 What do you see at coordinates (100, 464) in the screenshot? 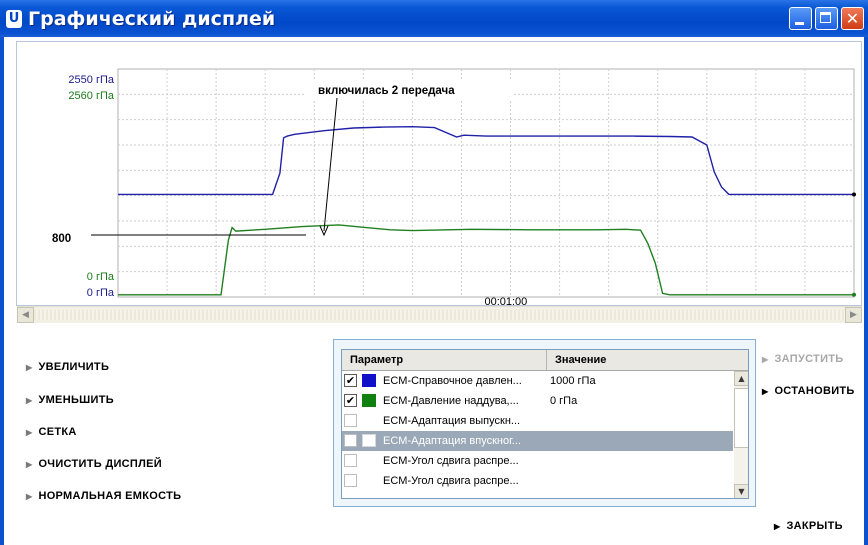
I see `clear-display-label: ОЧИСТИТЬ ДИСПЛЕЙ` at bounding box center [100, 464].